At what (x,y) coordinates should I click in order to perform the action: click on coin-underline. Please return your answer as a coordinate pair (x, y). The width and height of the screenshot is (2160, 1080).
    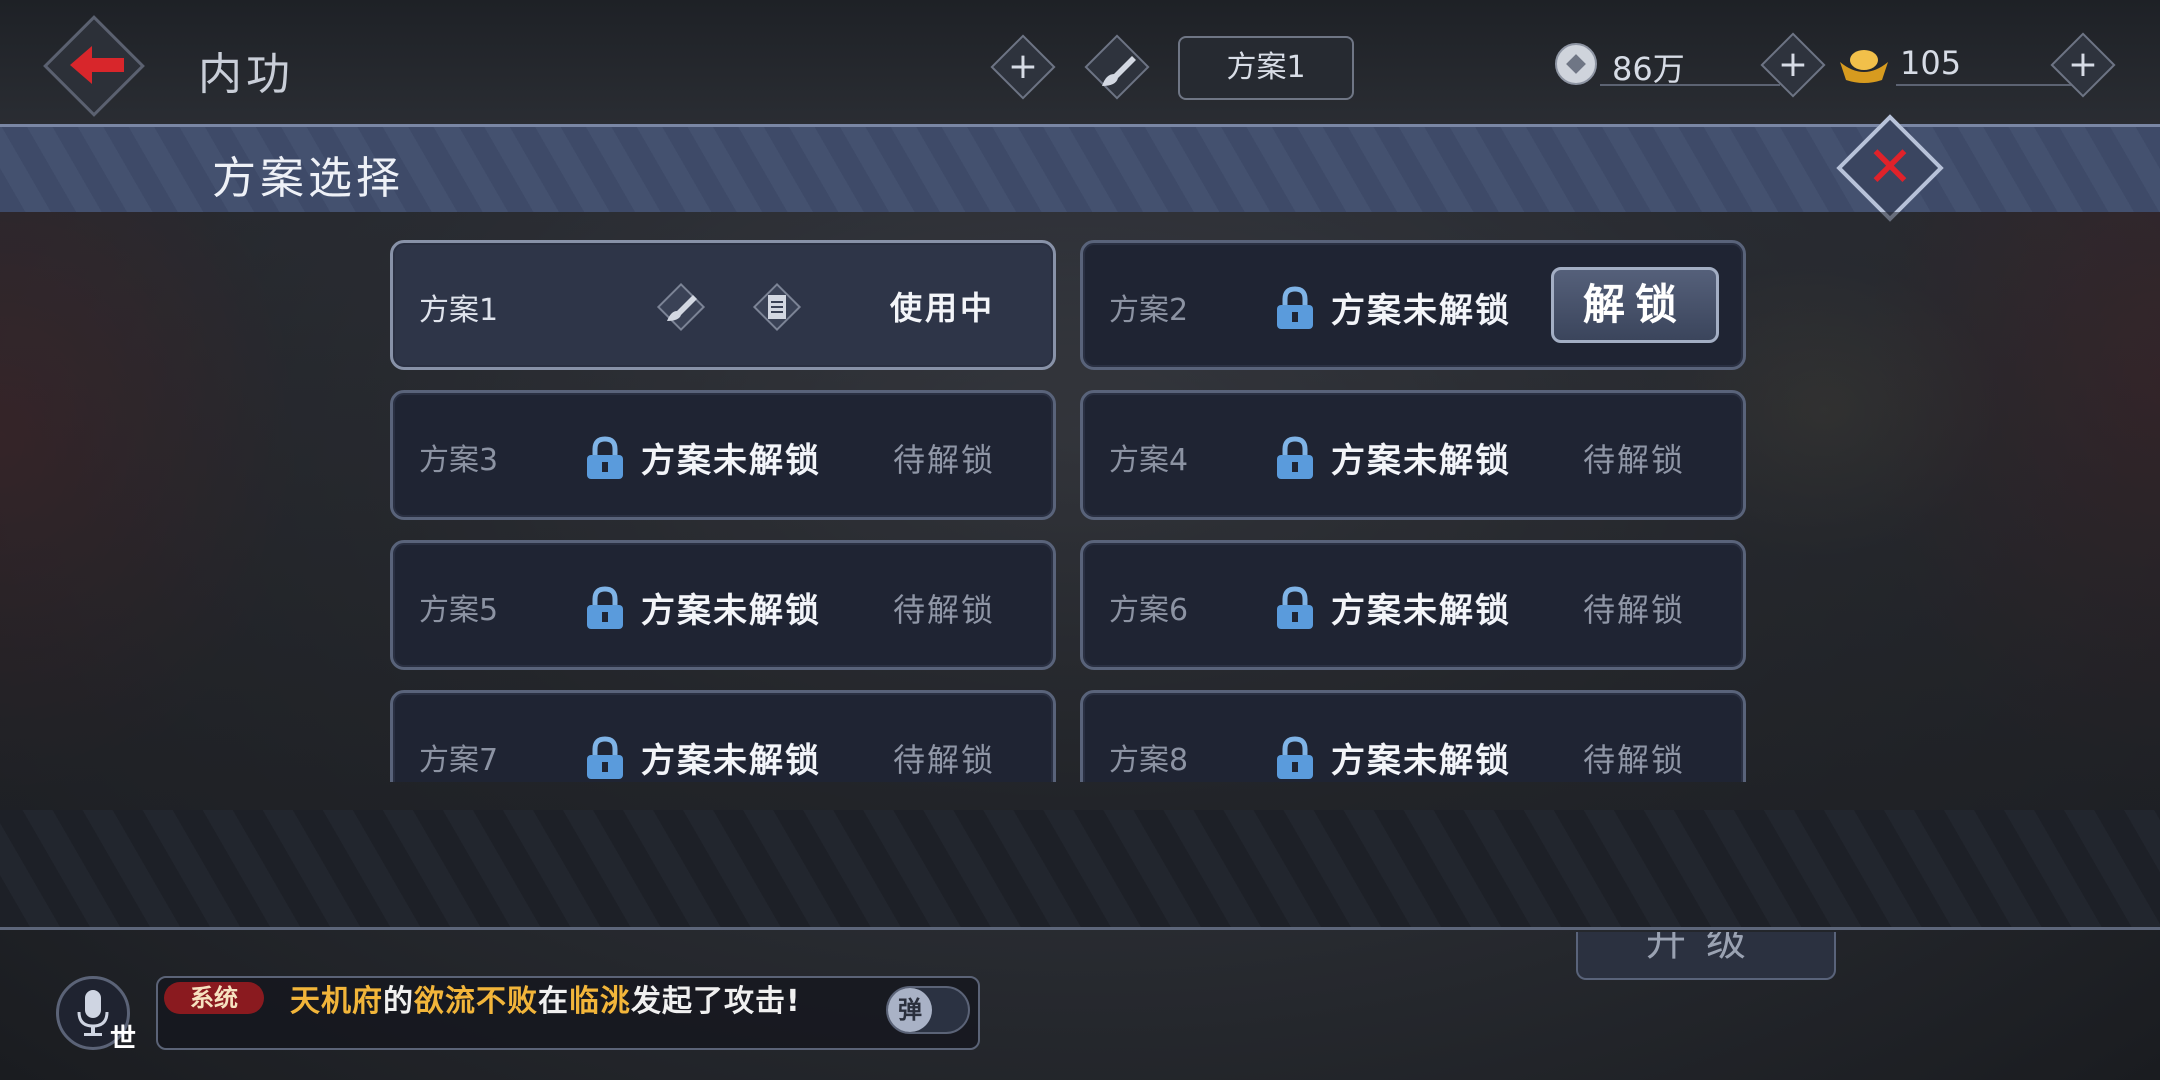
    Looking at the image, I should click on (1690, 85).